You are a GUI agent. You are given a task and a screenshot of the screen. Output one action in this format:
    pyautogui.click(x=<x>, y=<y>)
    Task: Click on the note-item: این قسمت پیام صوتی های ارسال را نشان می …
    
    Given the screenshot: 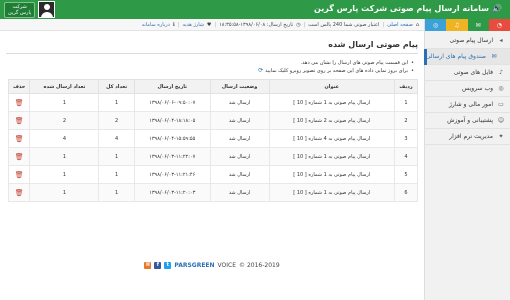 What is the action you would take?
    pyautogui.click(x=210, y=63)
    